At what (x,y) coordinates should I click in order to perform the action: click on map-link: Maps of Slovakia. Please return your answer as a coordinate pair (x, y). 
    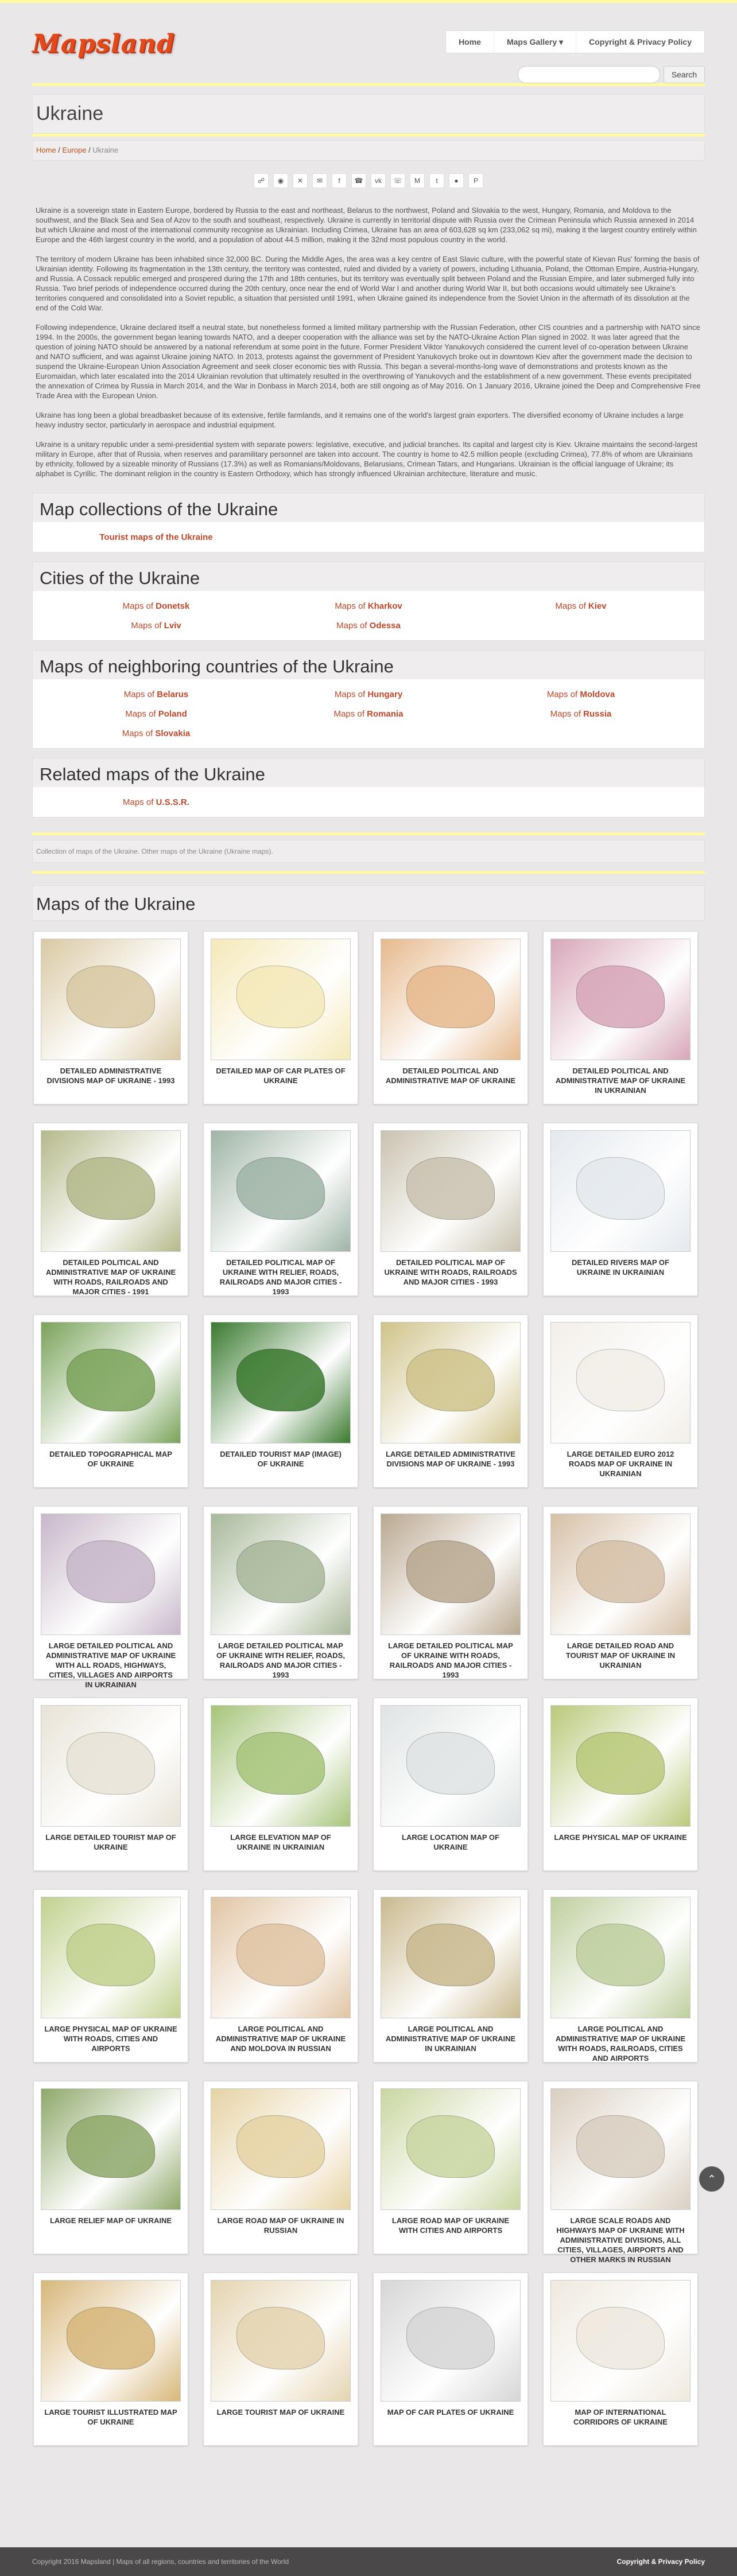
    Looking at the image, I should click on (156, 734).